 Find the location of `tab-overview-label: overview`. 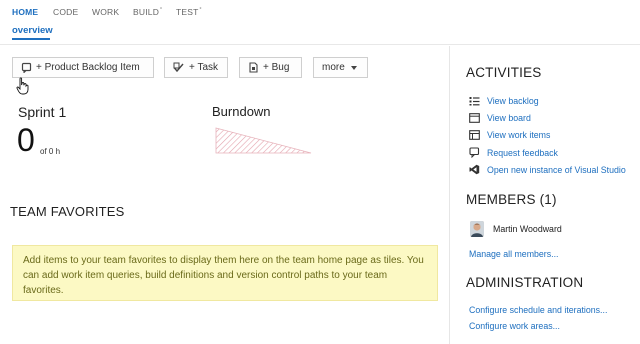

tab-overview-label: overview is located at coordinates (32, 30).